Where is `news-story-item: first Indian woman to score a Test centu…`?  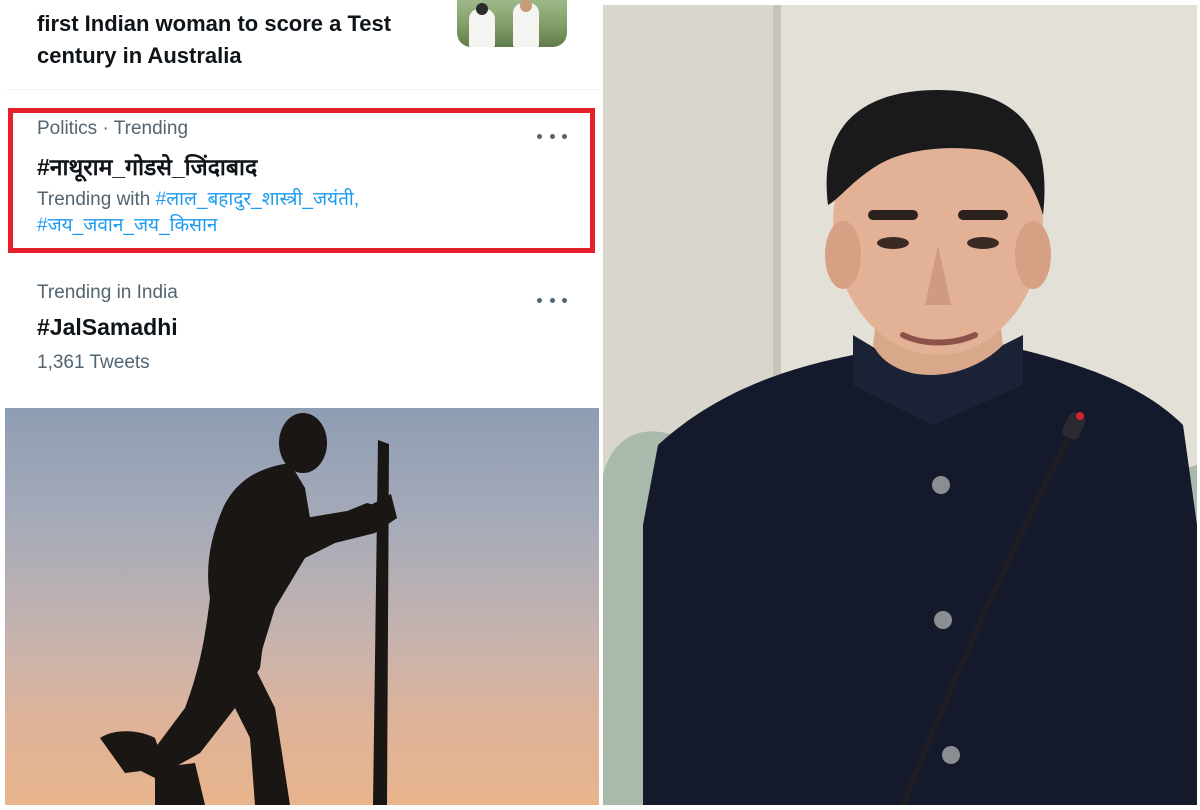
news-story-item: first Indian woman to score a Test centu… is located at coordinates (302, 45).